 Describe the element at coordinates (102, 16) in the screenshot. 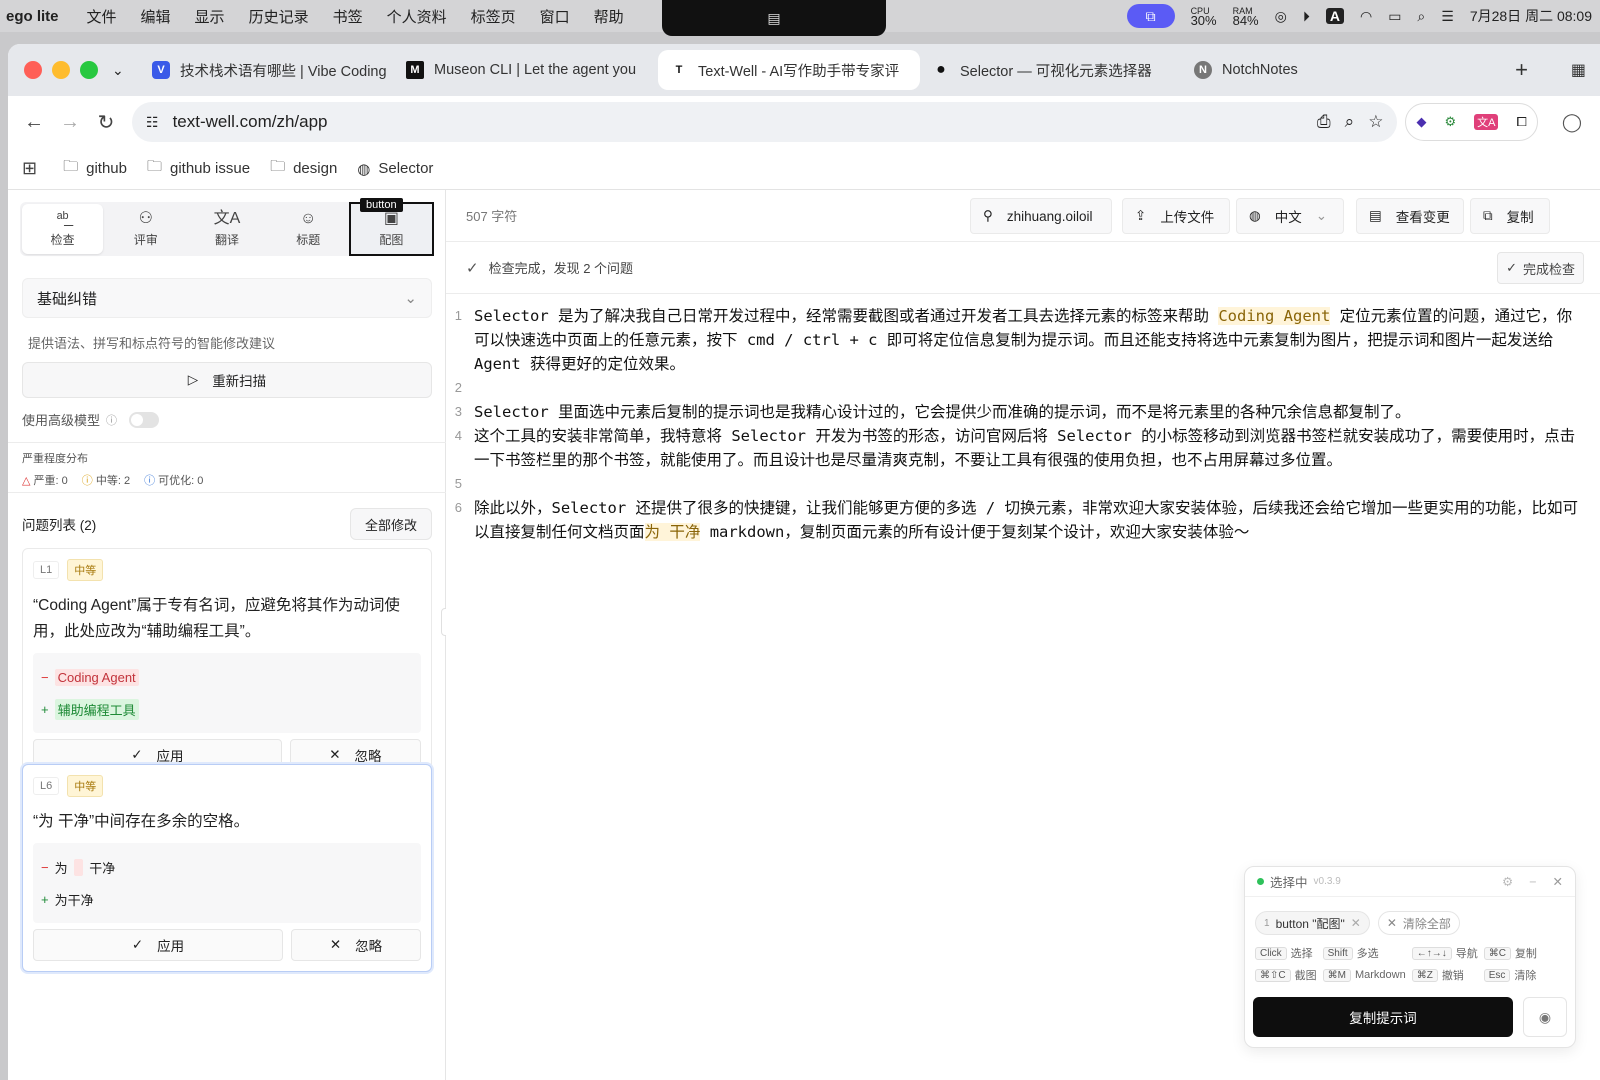

I see `menu-file: 文件` at that location.